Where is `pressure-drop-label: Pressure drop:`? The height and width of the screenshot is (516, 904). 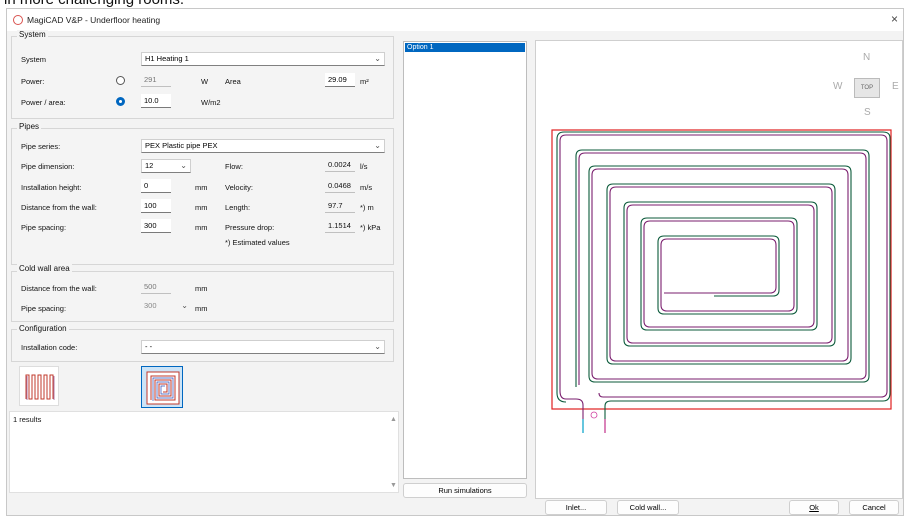
pressure-drop-label: Pressure drop: is located at coordinates (250, 227).